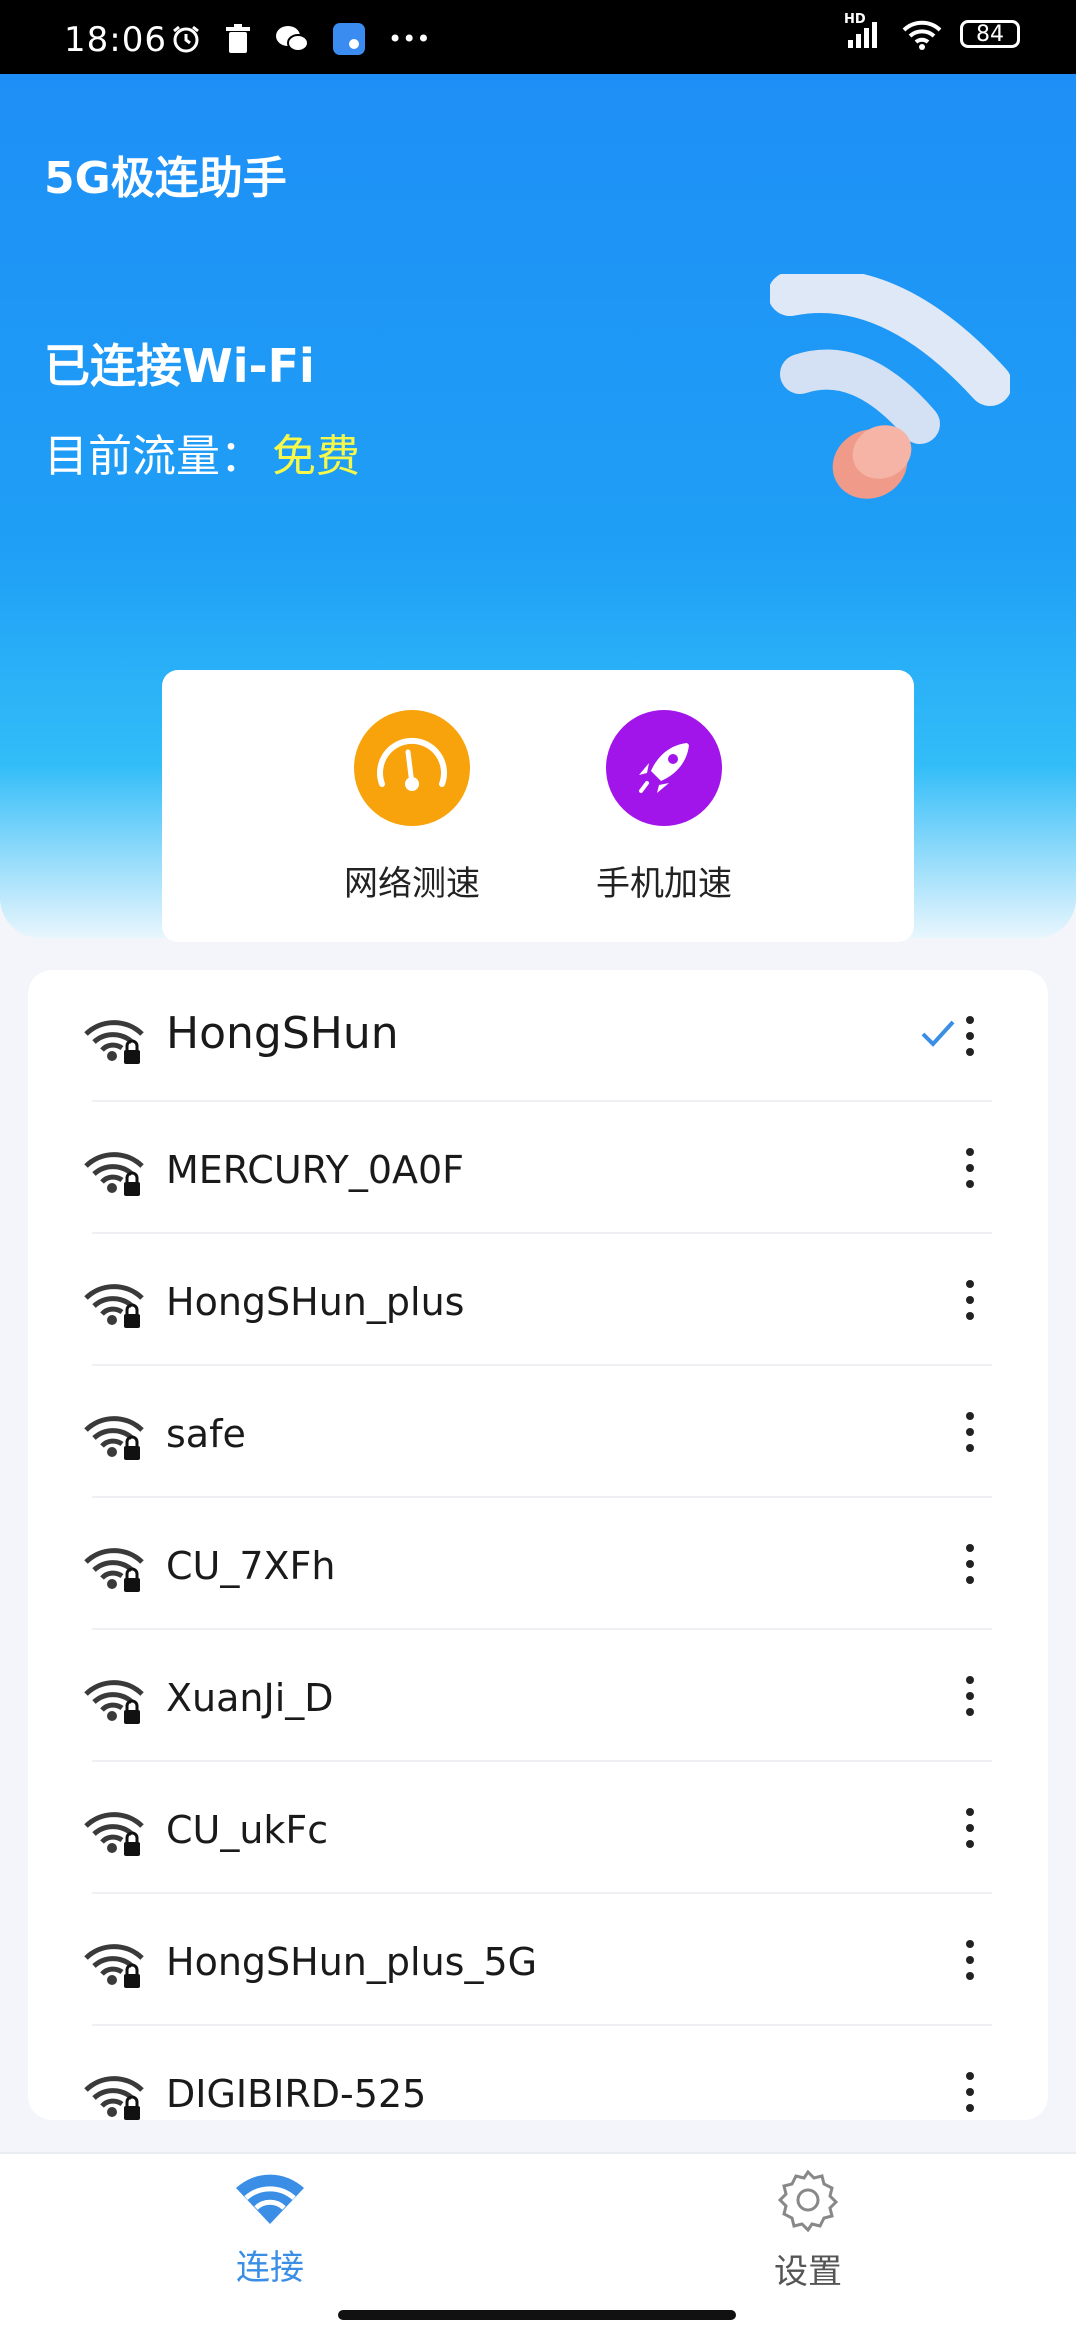 Image resolution: width=1076 pixels, height=2338 pixels. What do you see at coordinates (296, 2094) in the screenshot?
I see `network-ssid: DIGIBIRD-525` at bounding box center [296, 2094].